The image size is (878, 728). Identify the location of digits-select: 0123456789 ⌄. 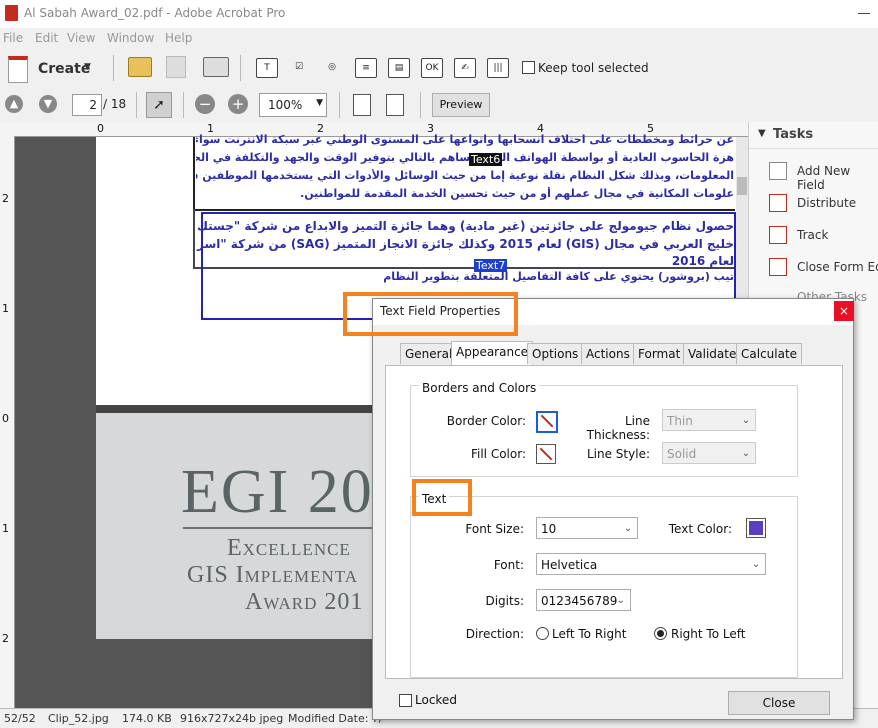
(583, 600).